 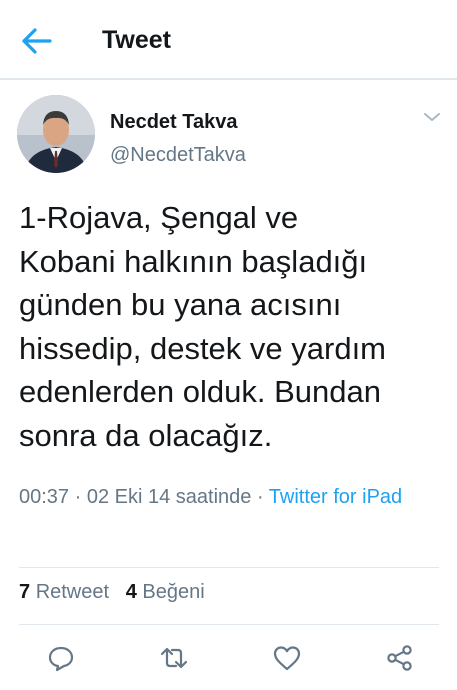 I want to click on share-icon, so click(x=399, y=658).